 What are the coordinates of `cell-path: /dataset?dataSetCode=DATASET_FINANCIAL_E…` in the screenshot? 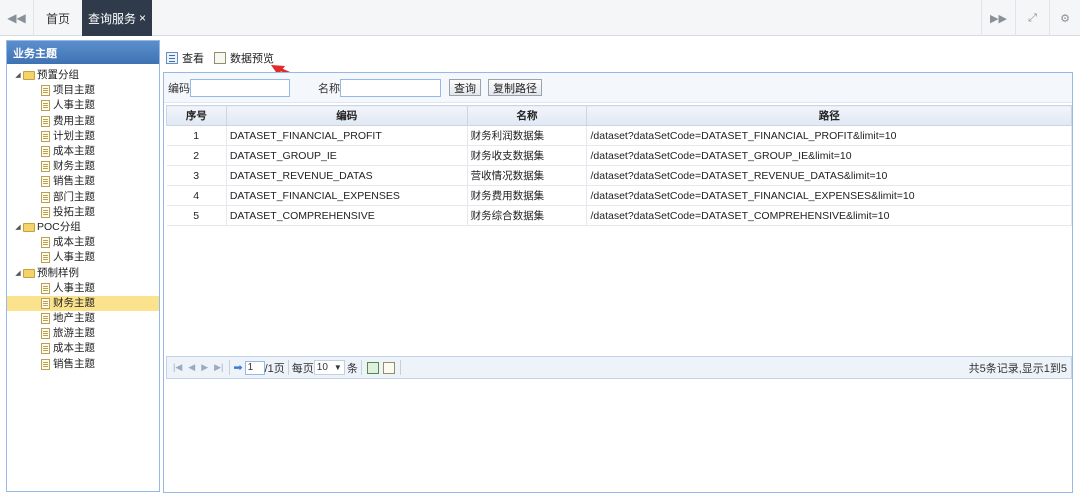 It's located at (829, 195).